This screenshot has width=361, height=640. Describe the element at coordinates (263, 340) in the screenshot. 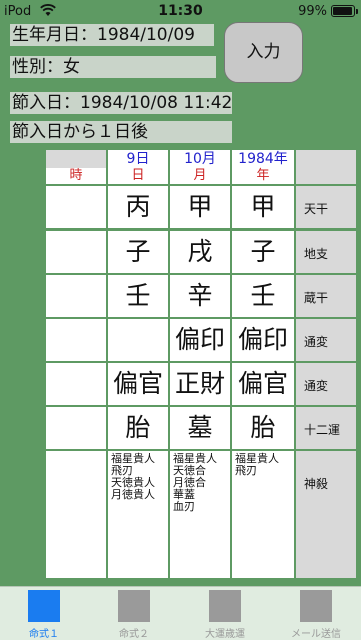

I see `cell-year-row4: 偏印` at that location.